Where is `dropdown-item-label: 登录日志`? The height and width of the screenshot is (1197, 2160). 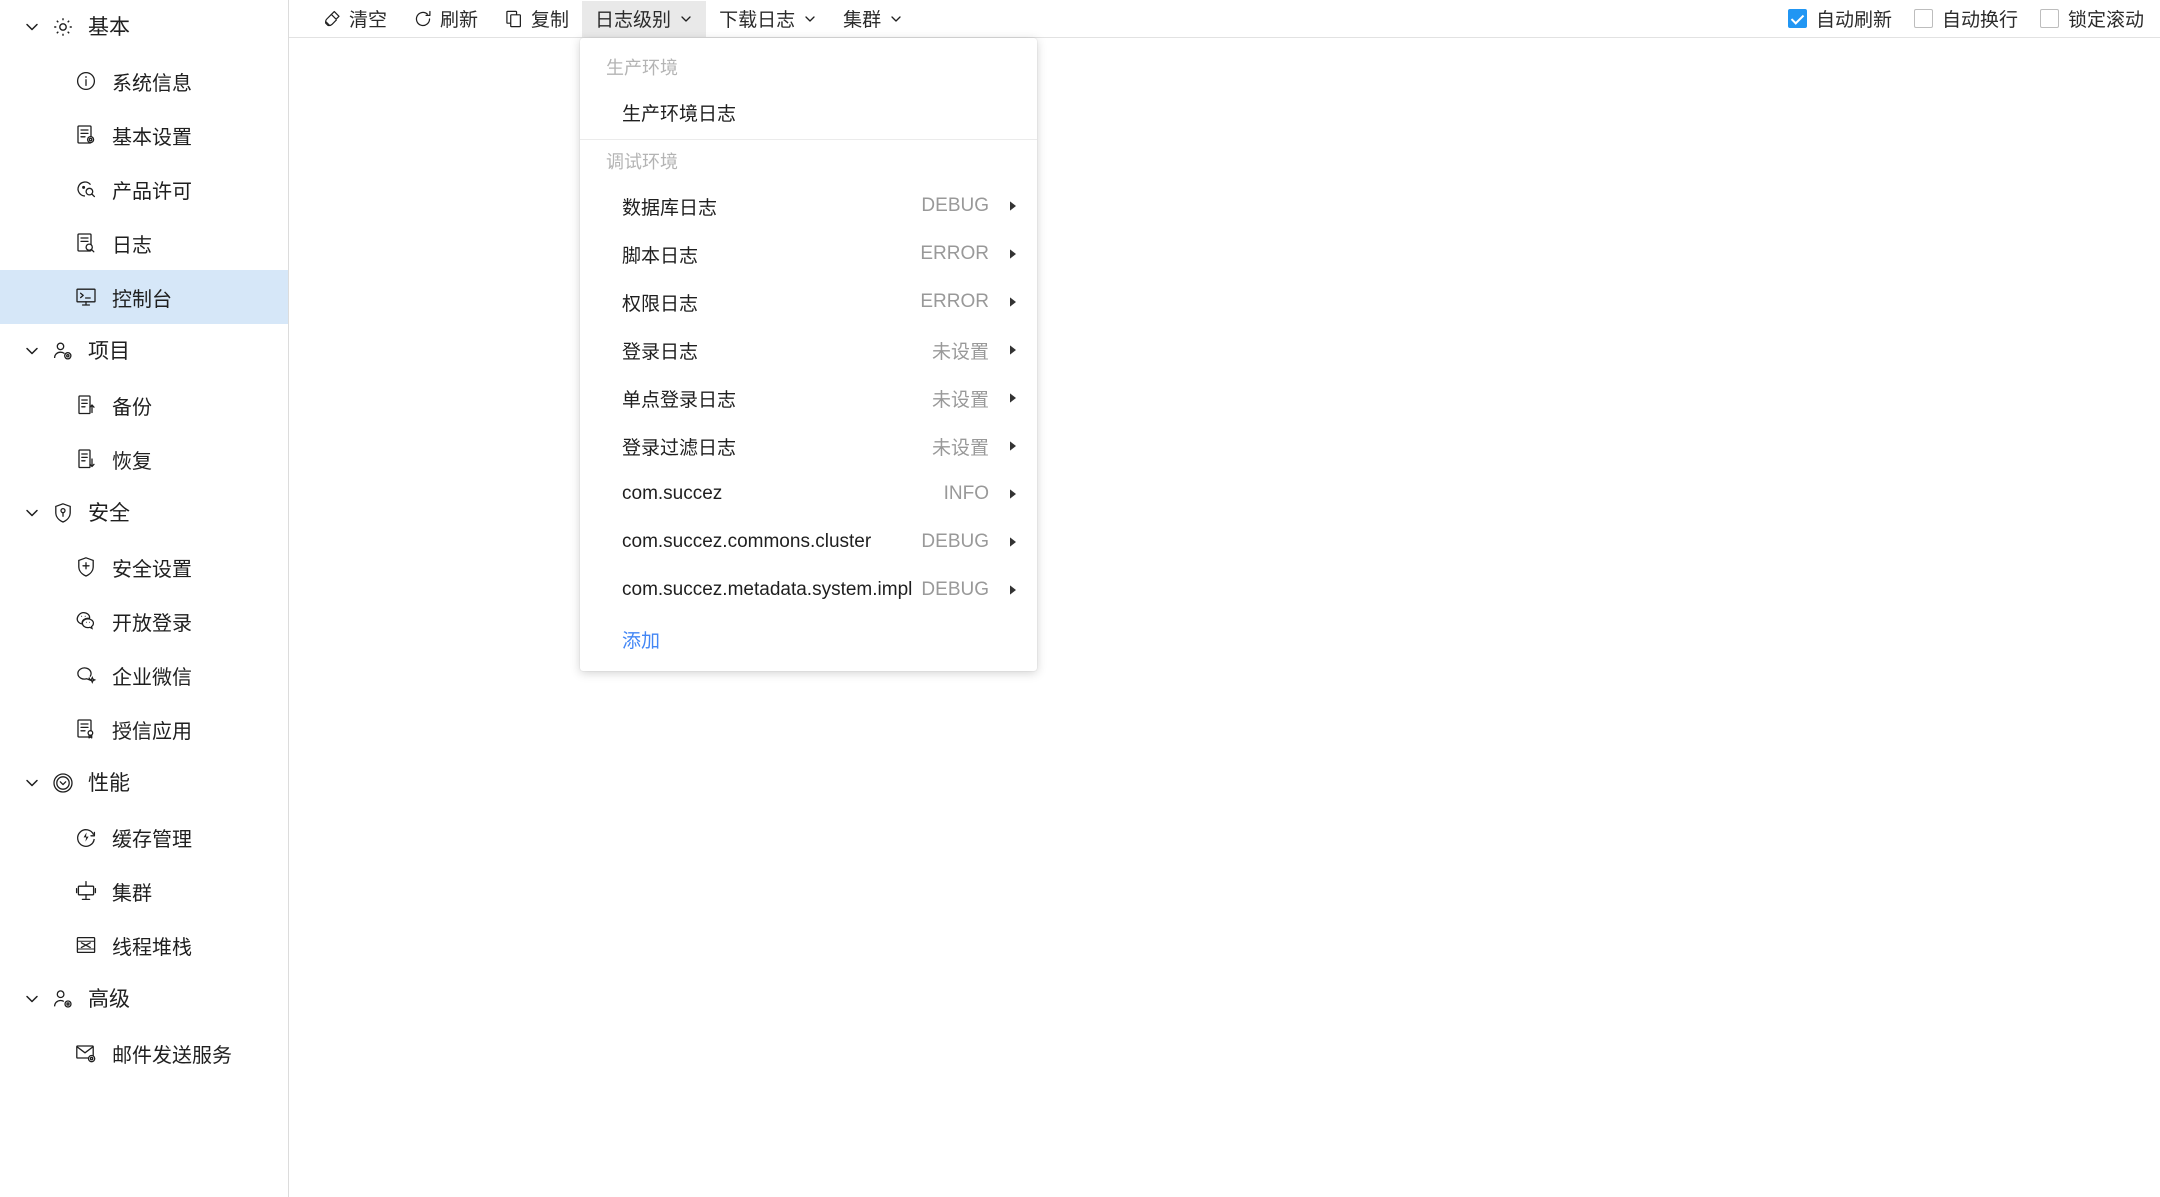
dropdown-item-label: 登录日志 is located at coordinates (660, 352).